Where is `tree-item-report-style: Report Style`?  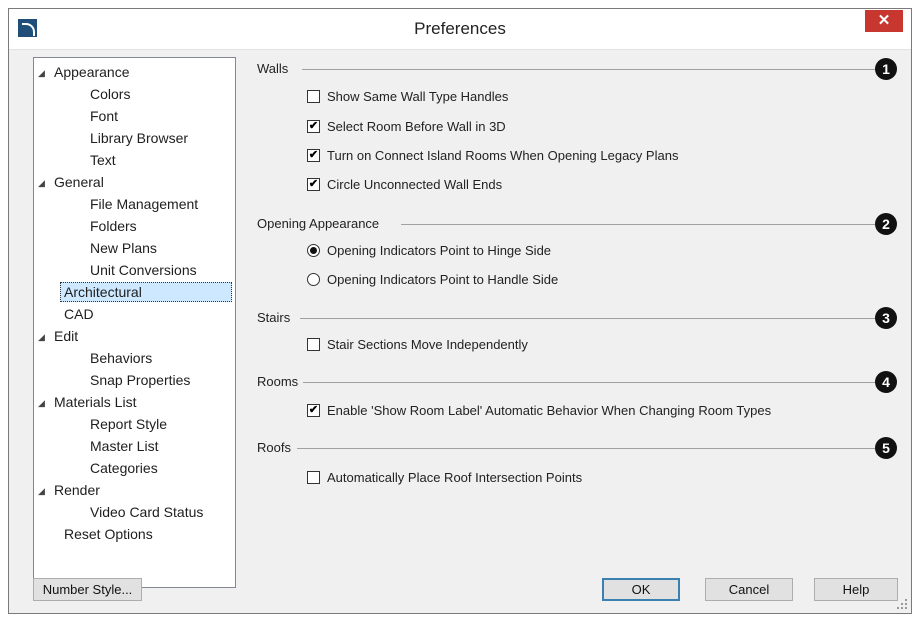
tree-item-report-style: Report Style is located at coordinates (128, 424).